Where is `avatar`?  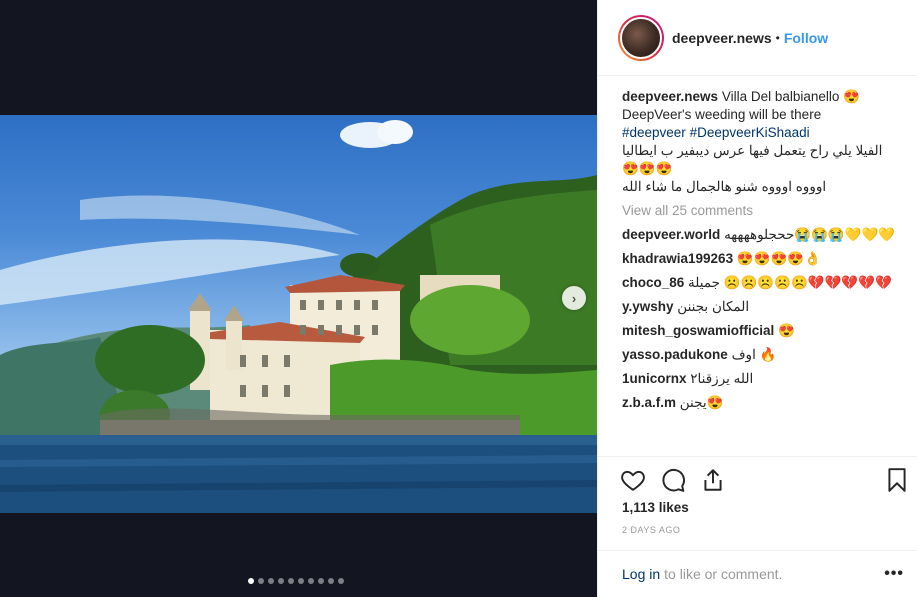 avatar is located at coordinates (641, 37).